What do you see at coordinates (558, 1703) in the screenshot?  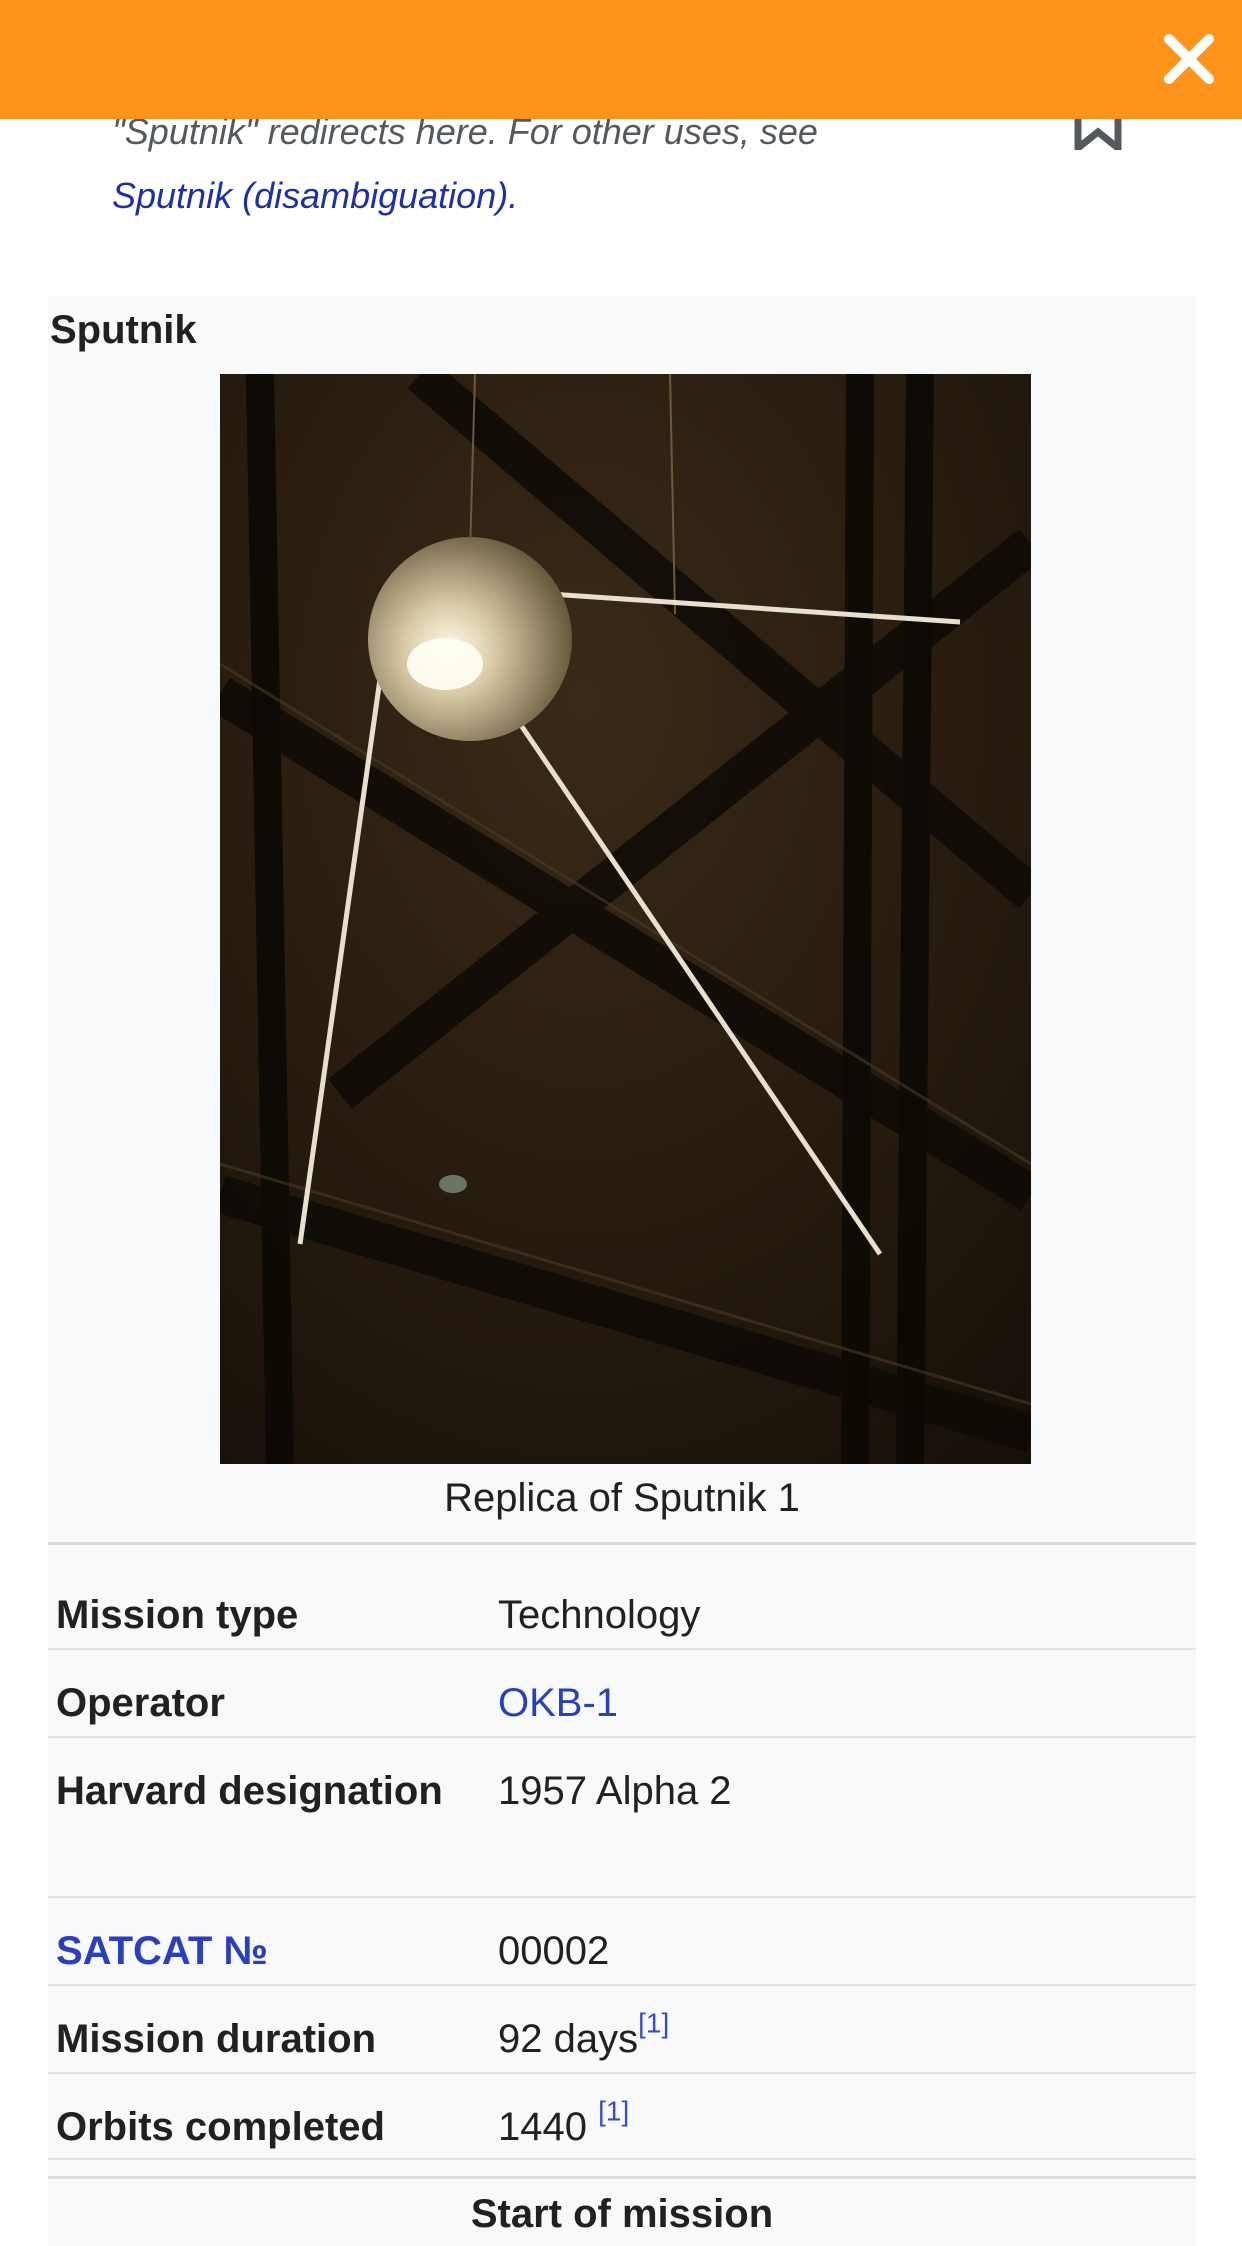 I see `operator-link: OKB-1` at bounding box center [558, 1703].